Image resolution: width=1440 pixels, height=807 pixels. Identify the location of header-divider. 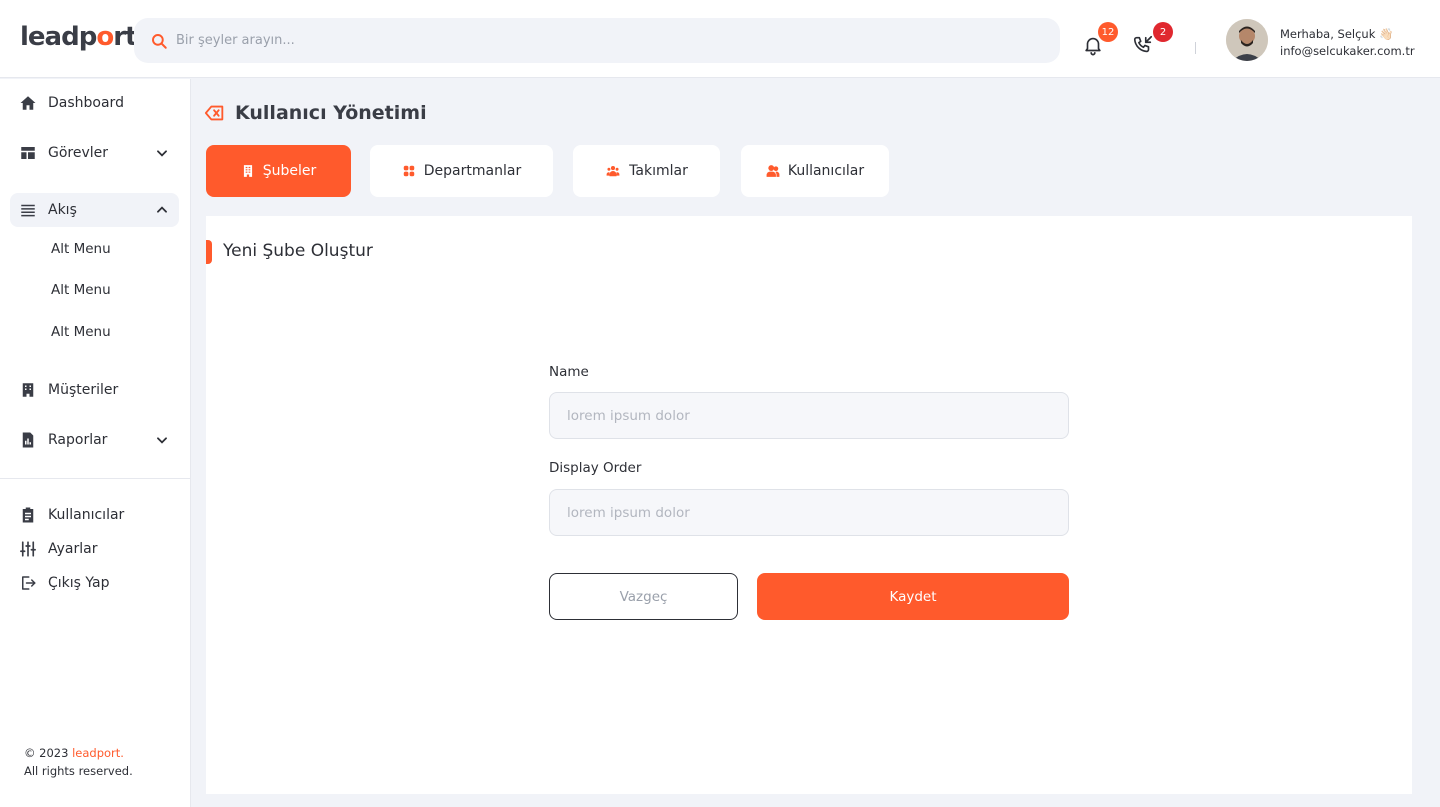
(1195, 48).